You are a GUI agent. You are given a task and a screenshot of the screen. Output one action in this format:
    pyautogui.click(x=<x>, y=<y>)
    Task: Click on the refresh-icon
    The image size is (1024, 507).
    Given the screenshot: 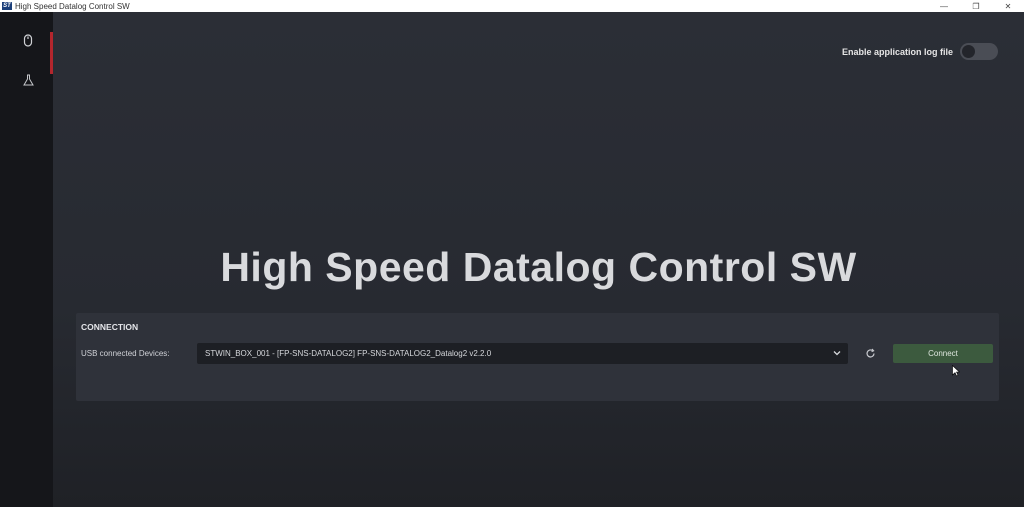 What is the action you would take?
    pyautogui.click(x=870, y=353)
    